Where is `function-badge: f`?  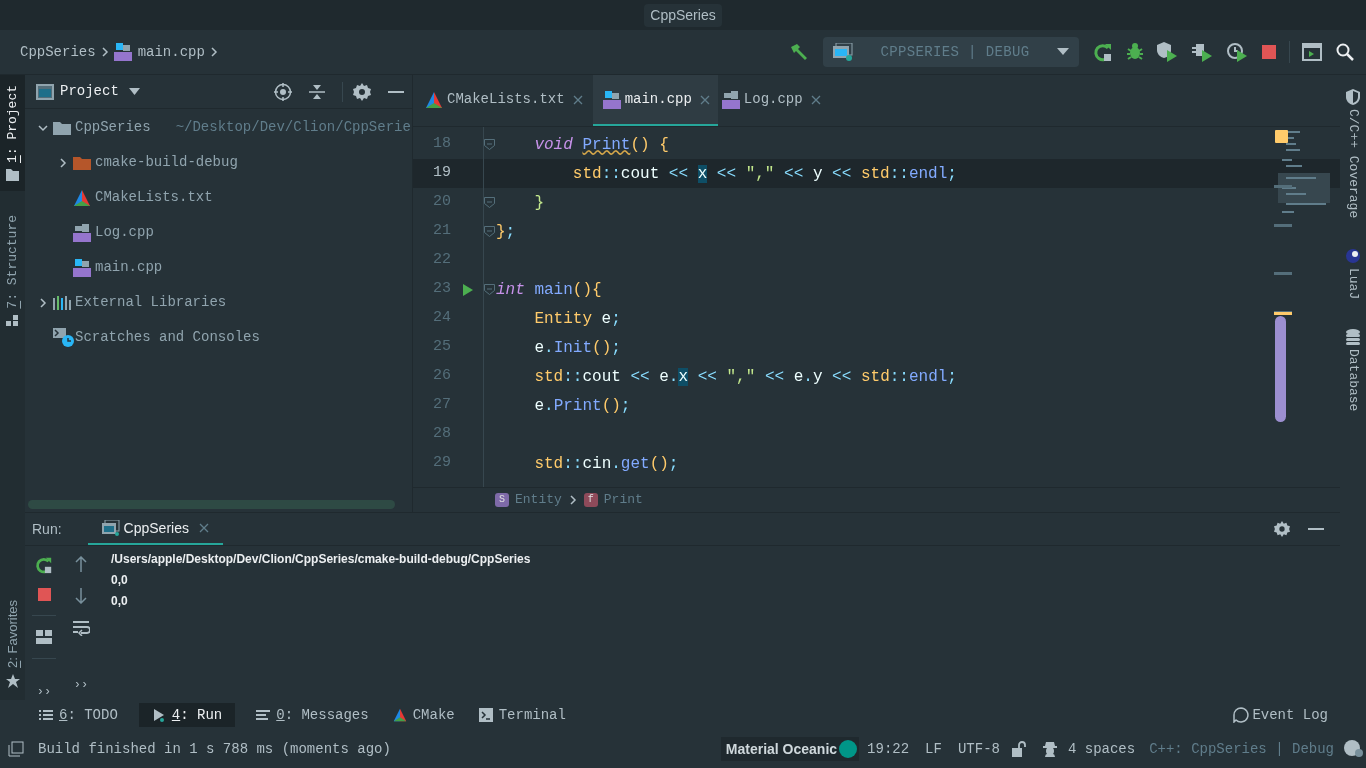
function-badge: f is located at coordinates (590, 500).